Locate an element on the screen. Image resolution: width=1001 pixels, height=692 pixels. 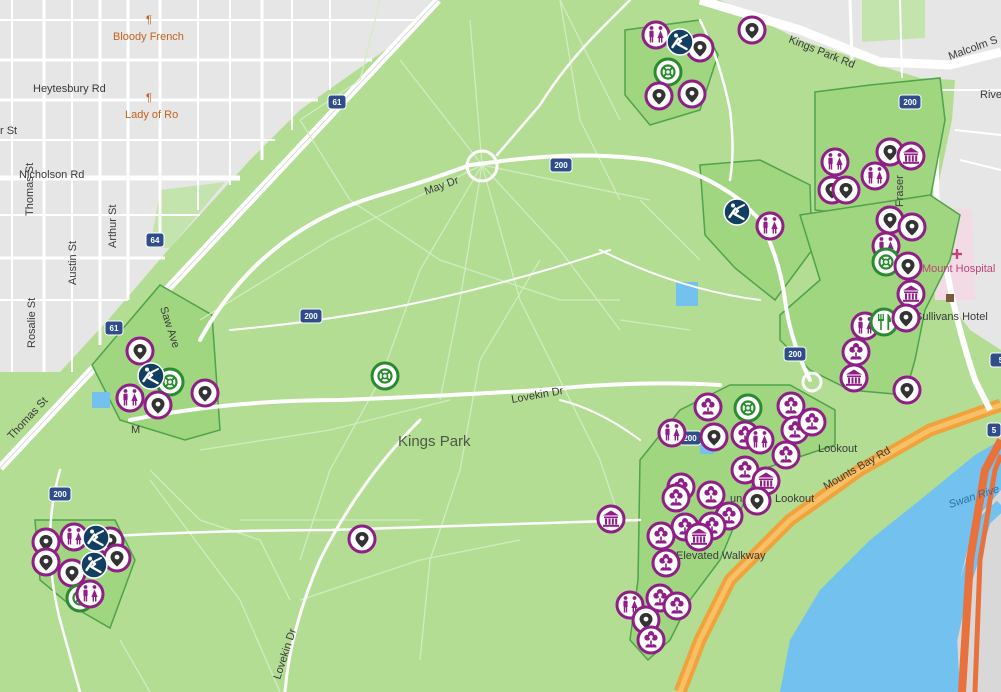
label-elevated-walkway: Elevated Walkway is located at coordinates (721, 556).